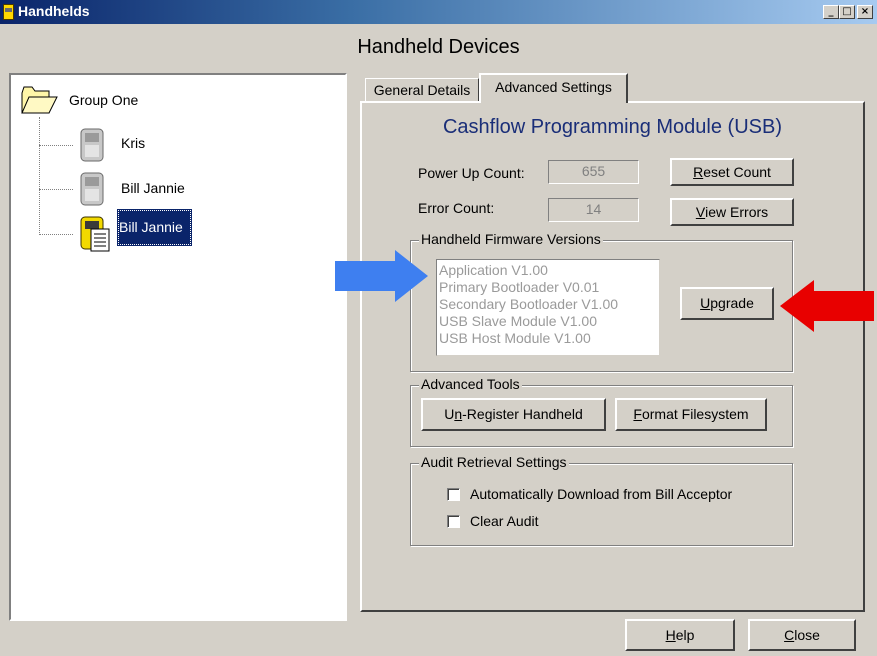 Image resolution: width=877 pixels, height=656 pixels. I want to click on format-filesystem-button: Format Filesystem, so click(691, 414).